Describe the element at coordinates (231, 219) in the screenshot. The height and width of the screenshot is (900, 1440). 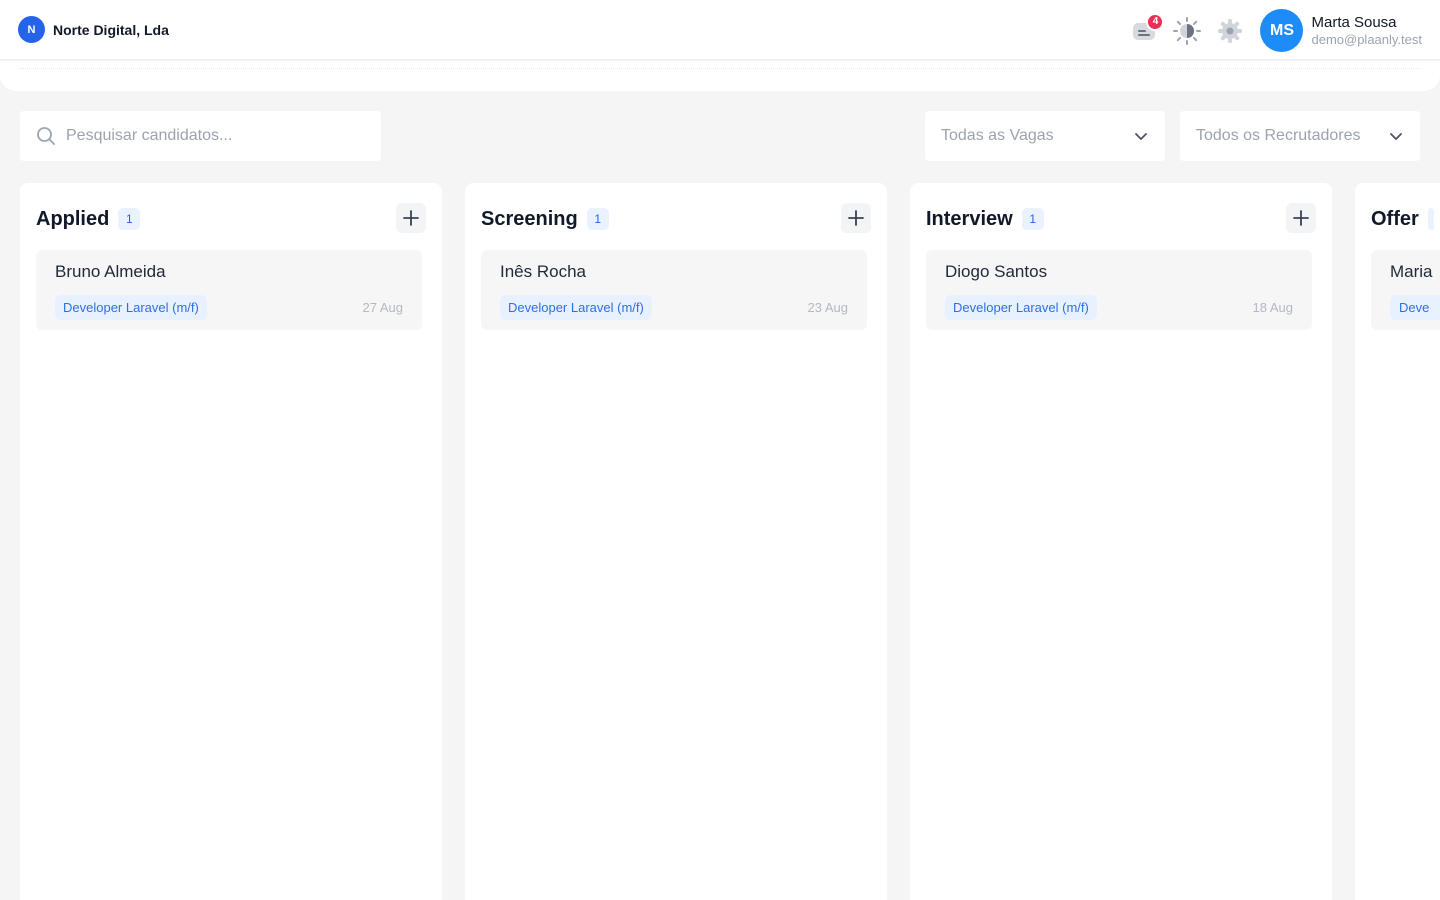
I see `column-header: Applied 1` at that location.